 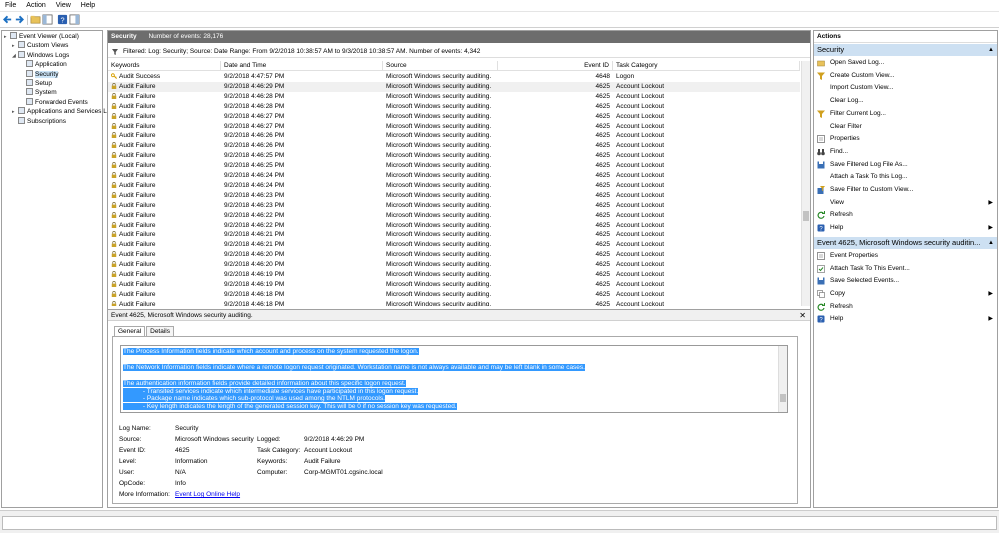 What do you see at coordinates (10, 4) in the screenshot?
I see `menu-file: File` at bounding box center [10, 4].